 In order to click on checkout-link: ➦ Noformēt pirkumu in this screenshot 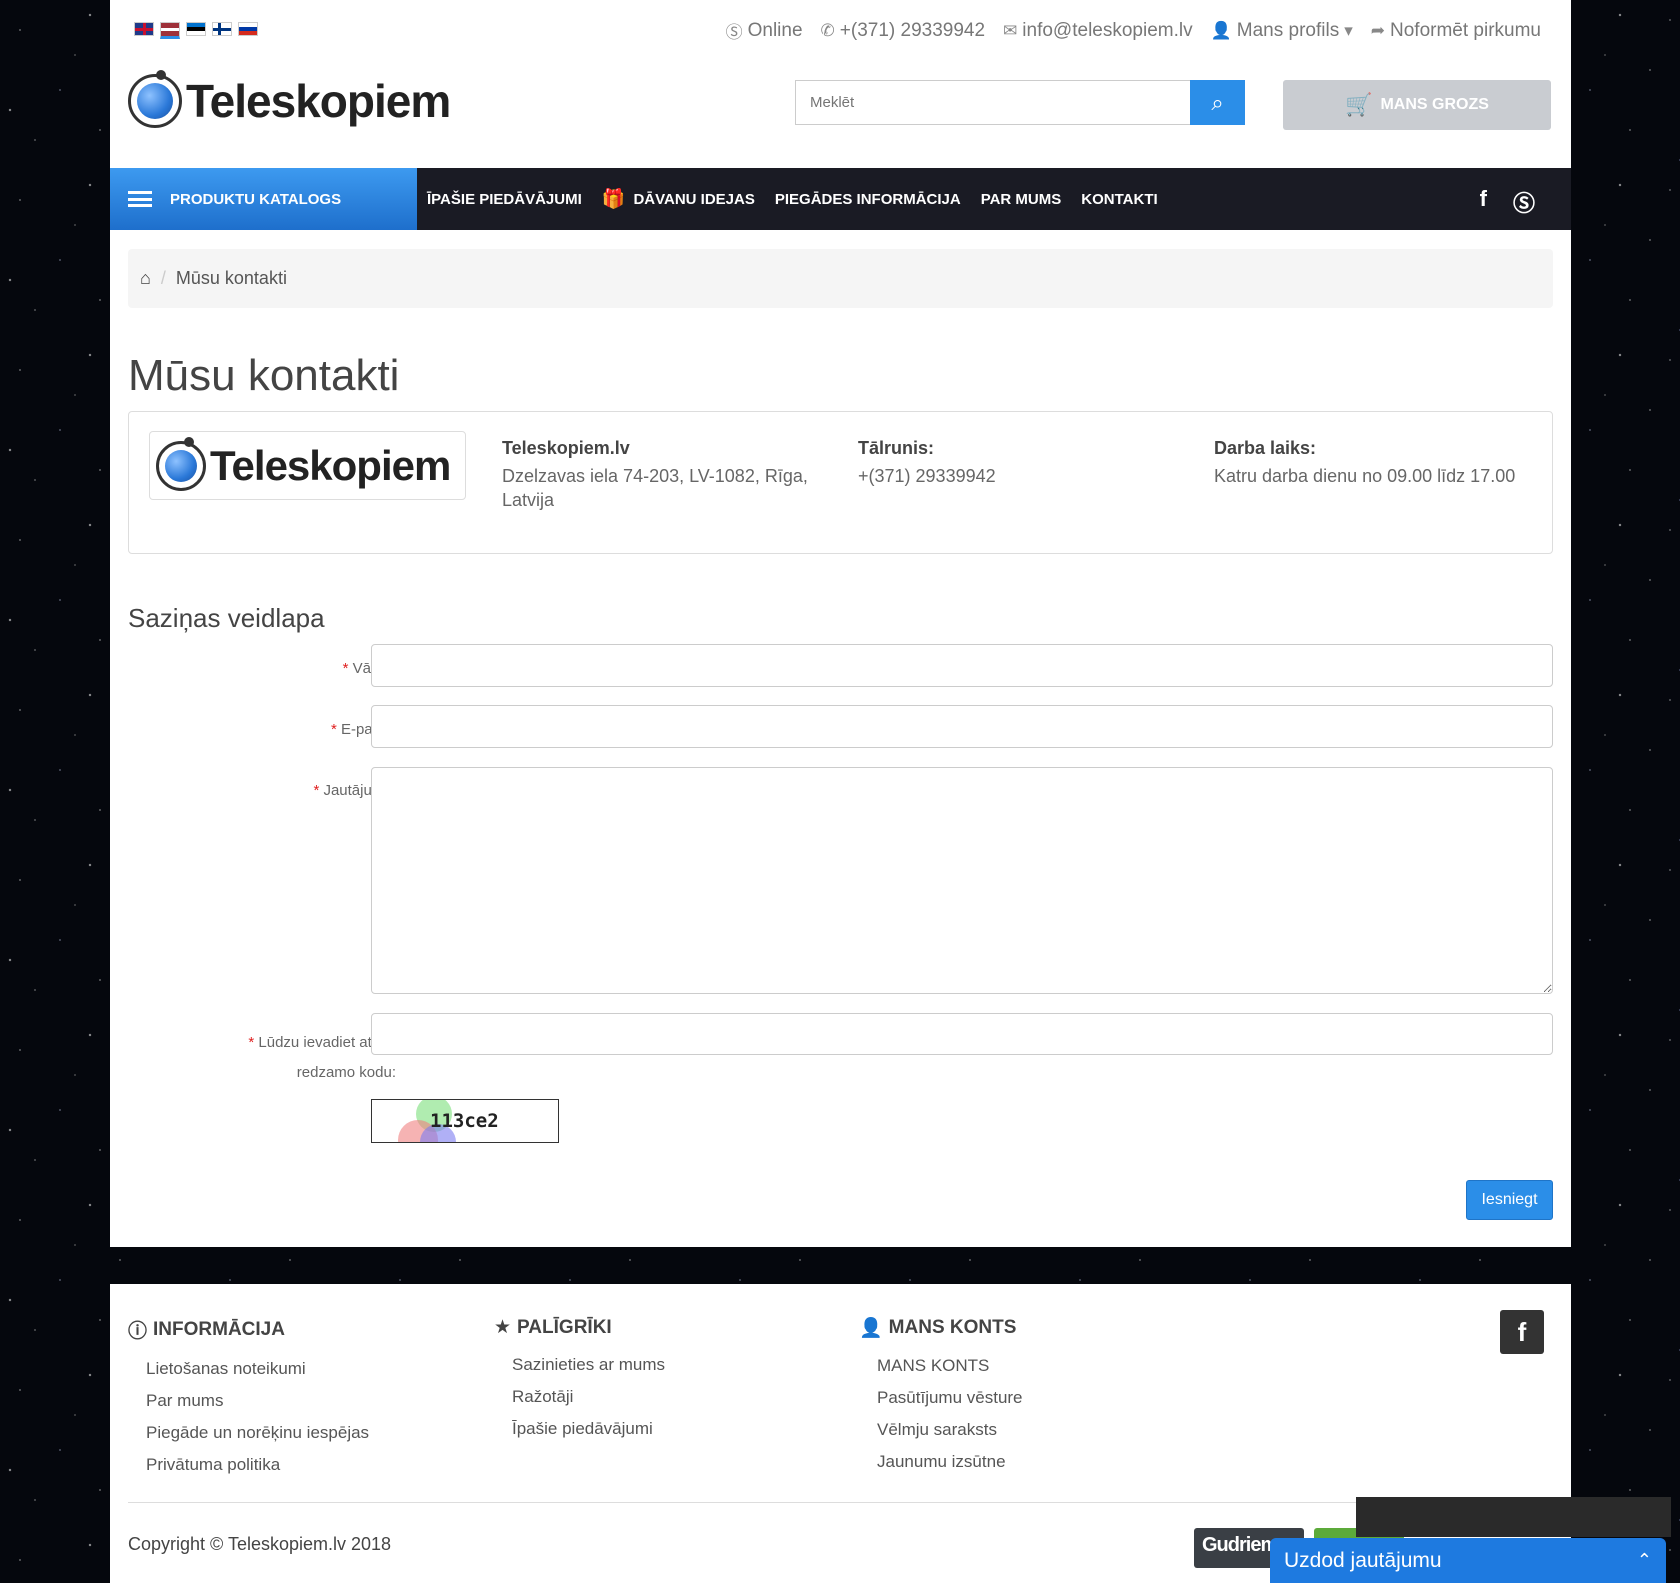, I will do `click(1456, 30)`.